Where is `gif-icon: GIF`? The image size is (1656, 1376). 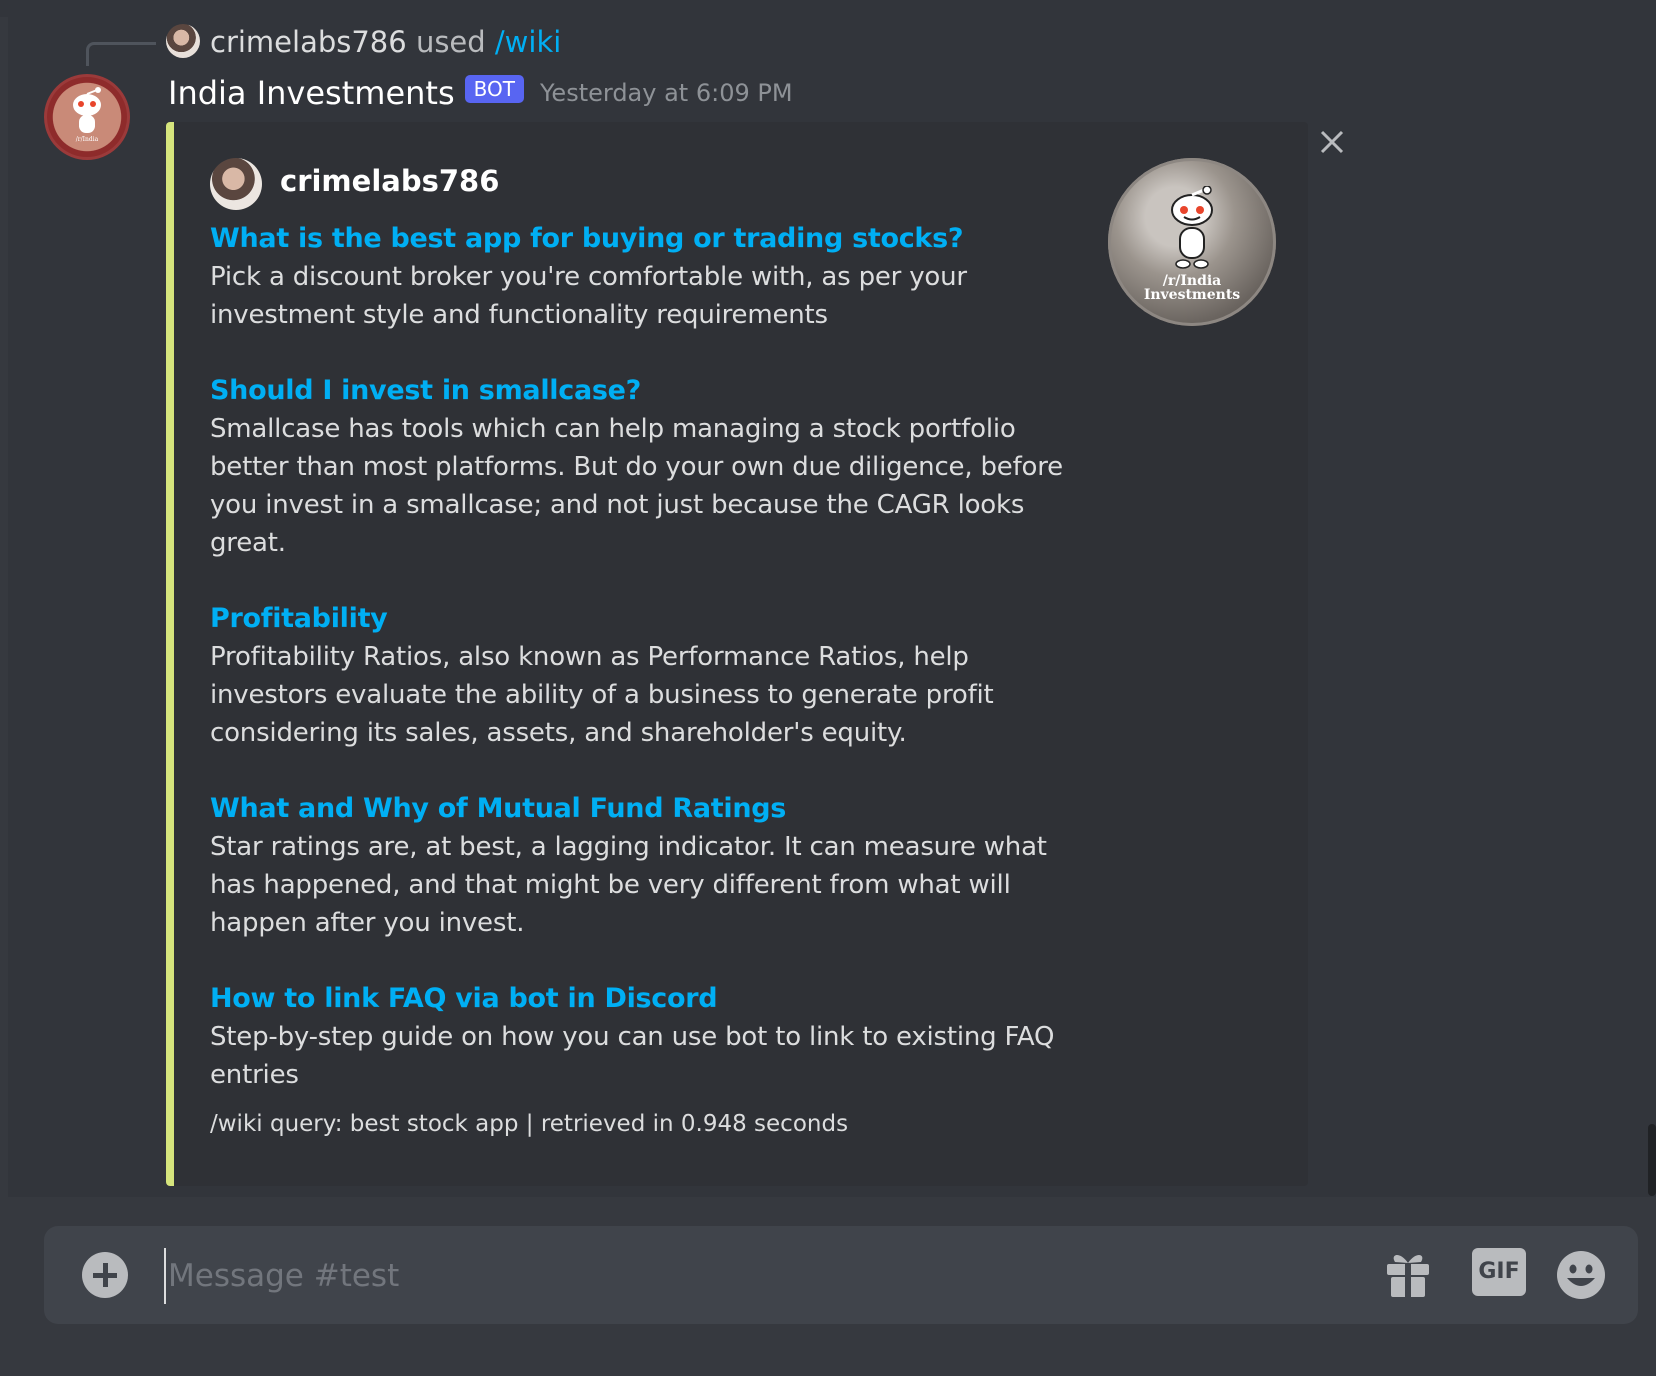
gif-icon: GIF is located at coordinates (1499, 1272).